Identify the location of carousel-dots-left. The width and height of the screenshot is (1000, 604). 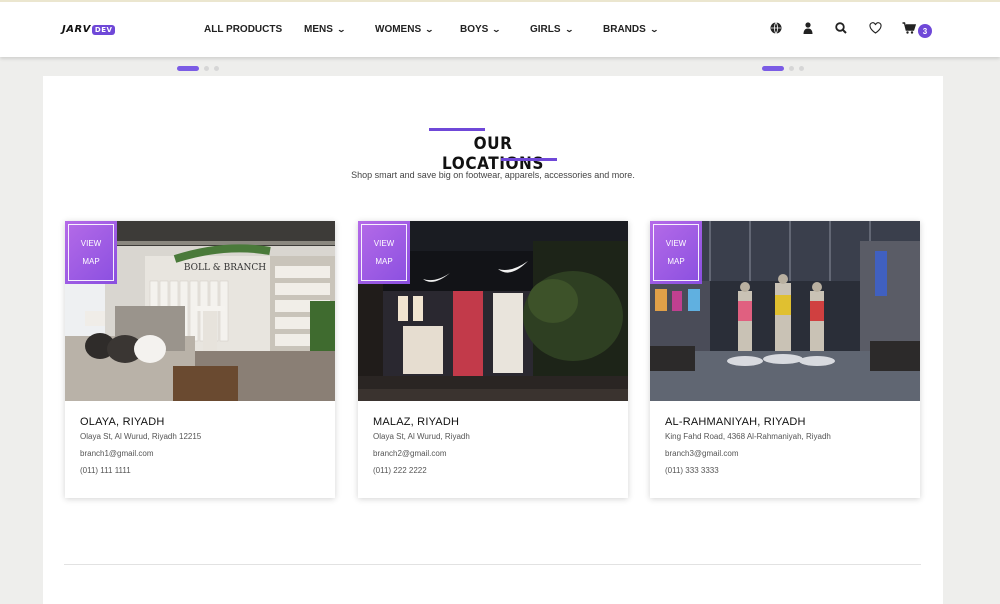
(198, 68).